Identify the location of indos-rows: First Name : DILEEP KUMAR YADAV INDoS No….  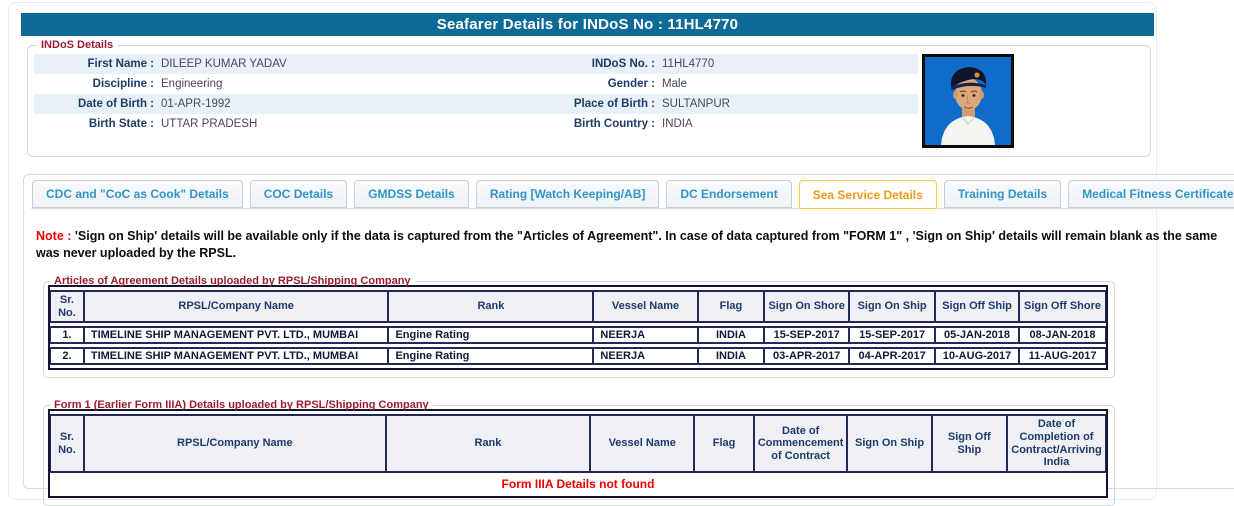
(476, 94).